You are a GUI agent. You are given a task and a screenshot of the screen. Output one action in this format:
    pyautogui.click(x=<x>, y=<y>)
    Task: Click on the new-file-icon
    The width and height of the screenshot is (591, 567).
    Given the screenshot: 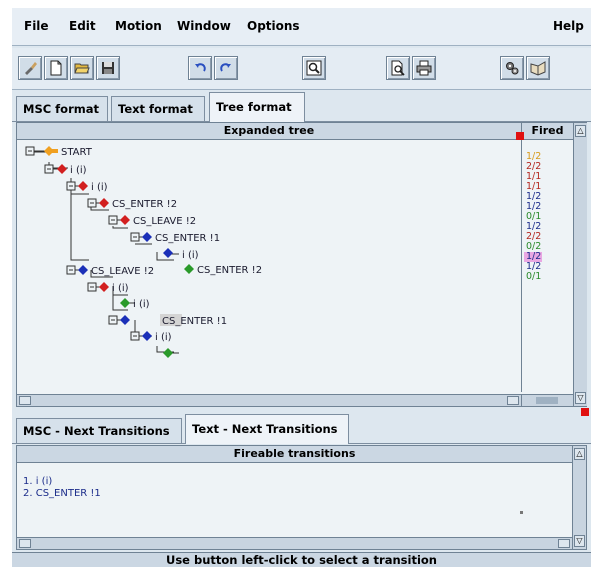 What is the action you would take?
    pyautogui.click(x=56, y=68)
    